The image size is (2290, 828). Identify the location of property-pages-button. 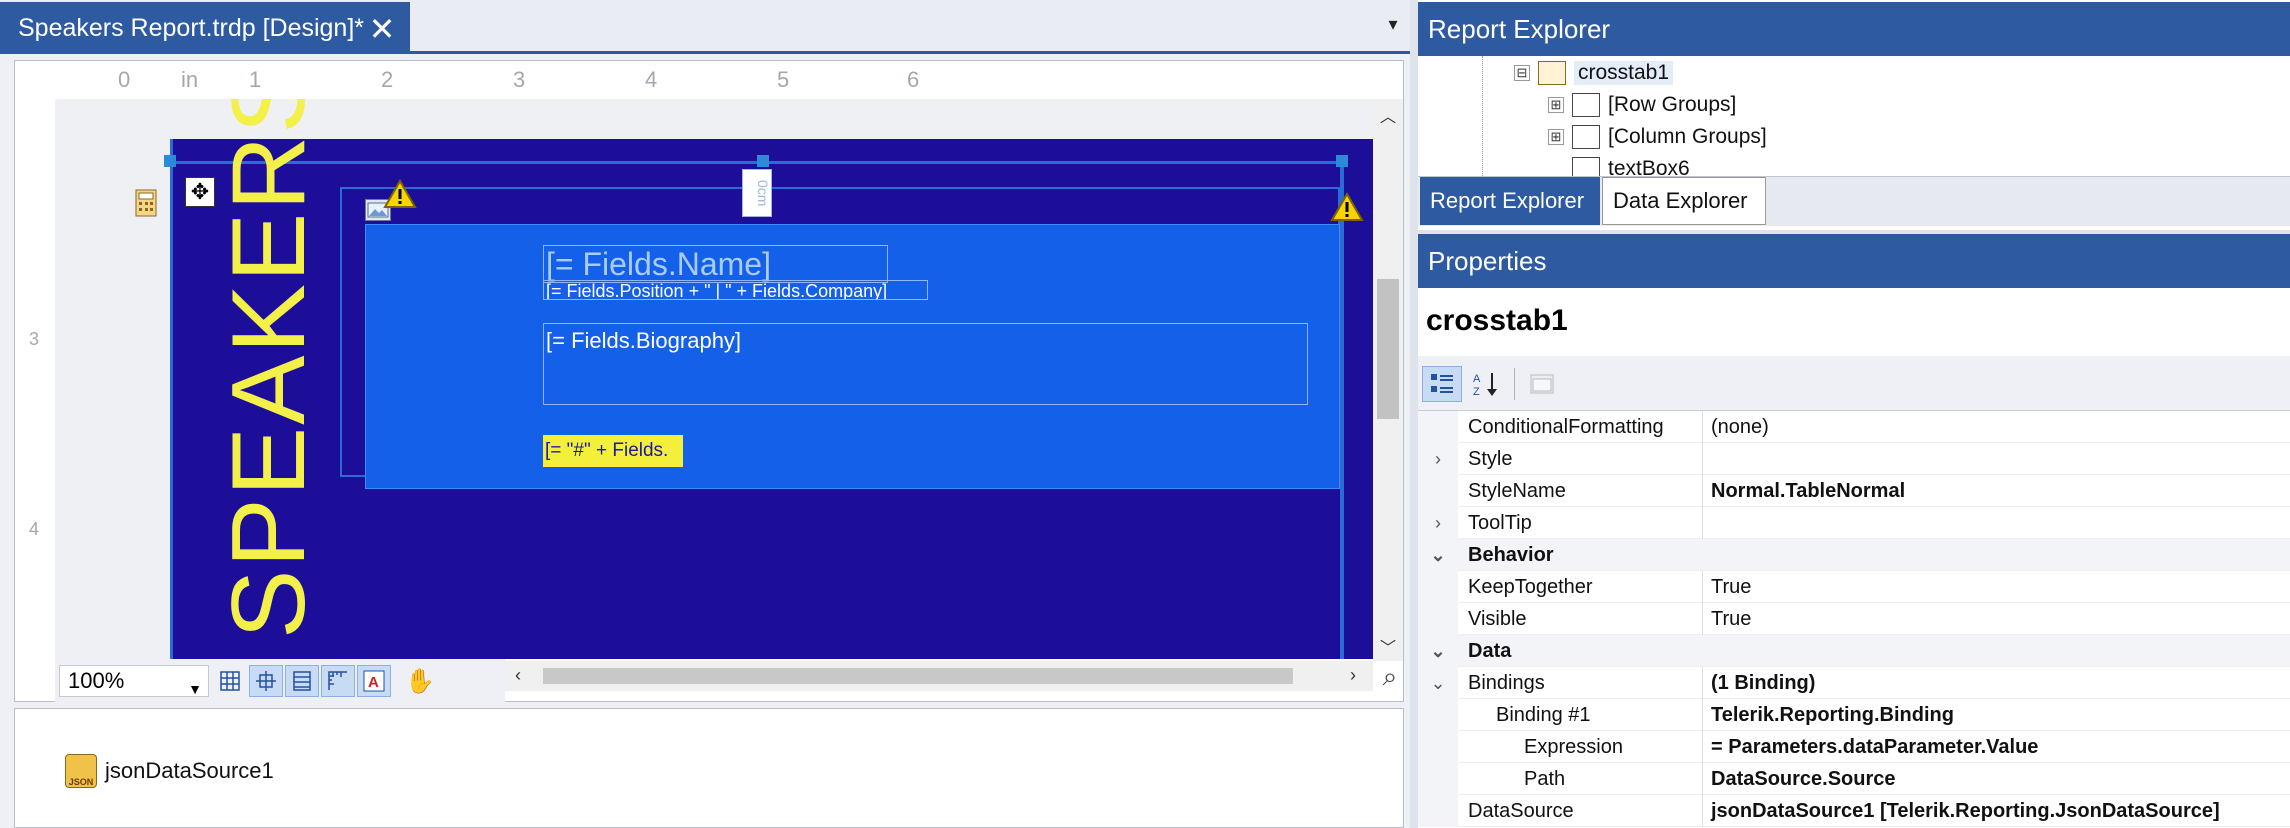
(1542, 384).